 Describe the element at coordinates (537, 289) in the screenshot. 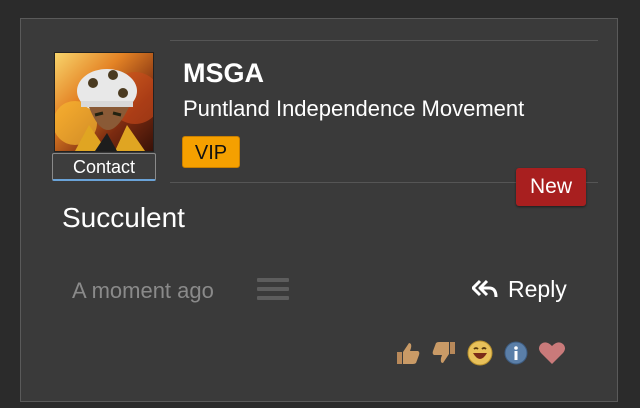

I see `reply-label: Reply` at that location.